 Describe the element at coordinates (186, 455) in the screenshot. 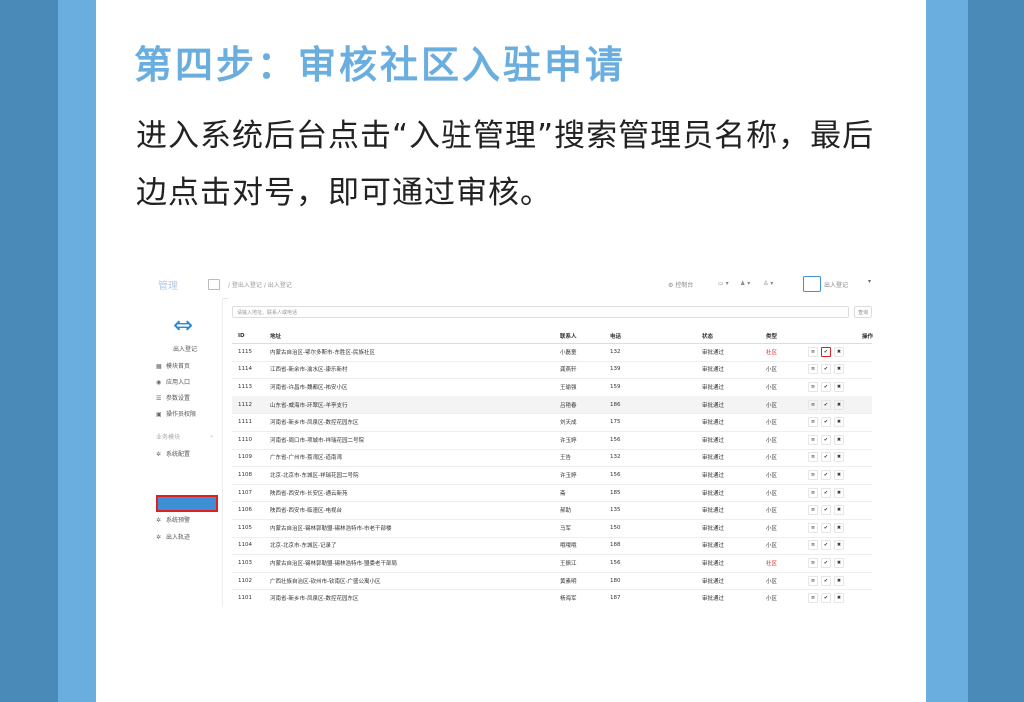

I see `sidebar-item-config: ✲ 系统配置` at that location.